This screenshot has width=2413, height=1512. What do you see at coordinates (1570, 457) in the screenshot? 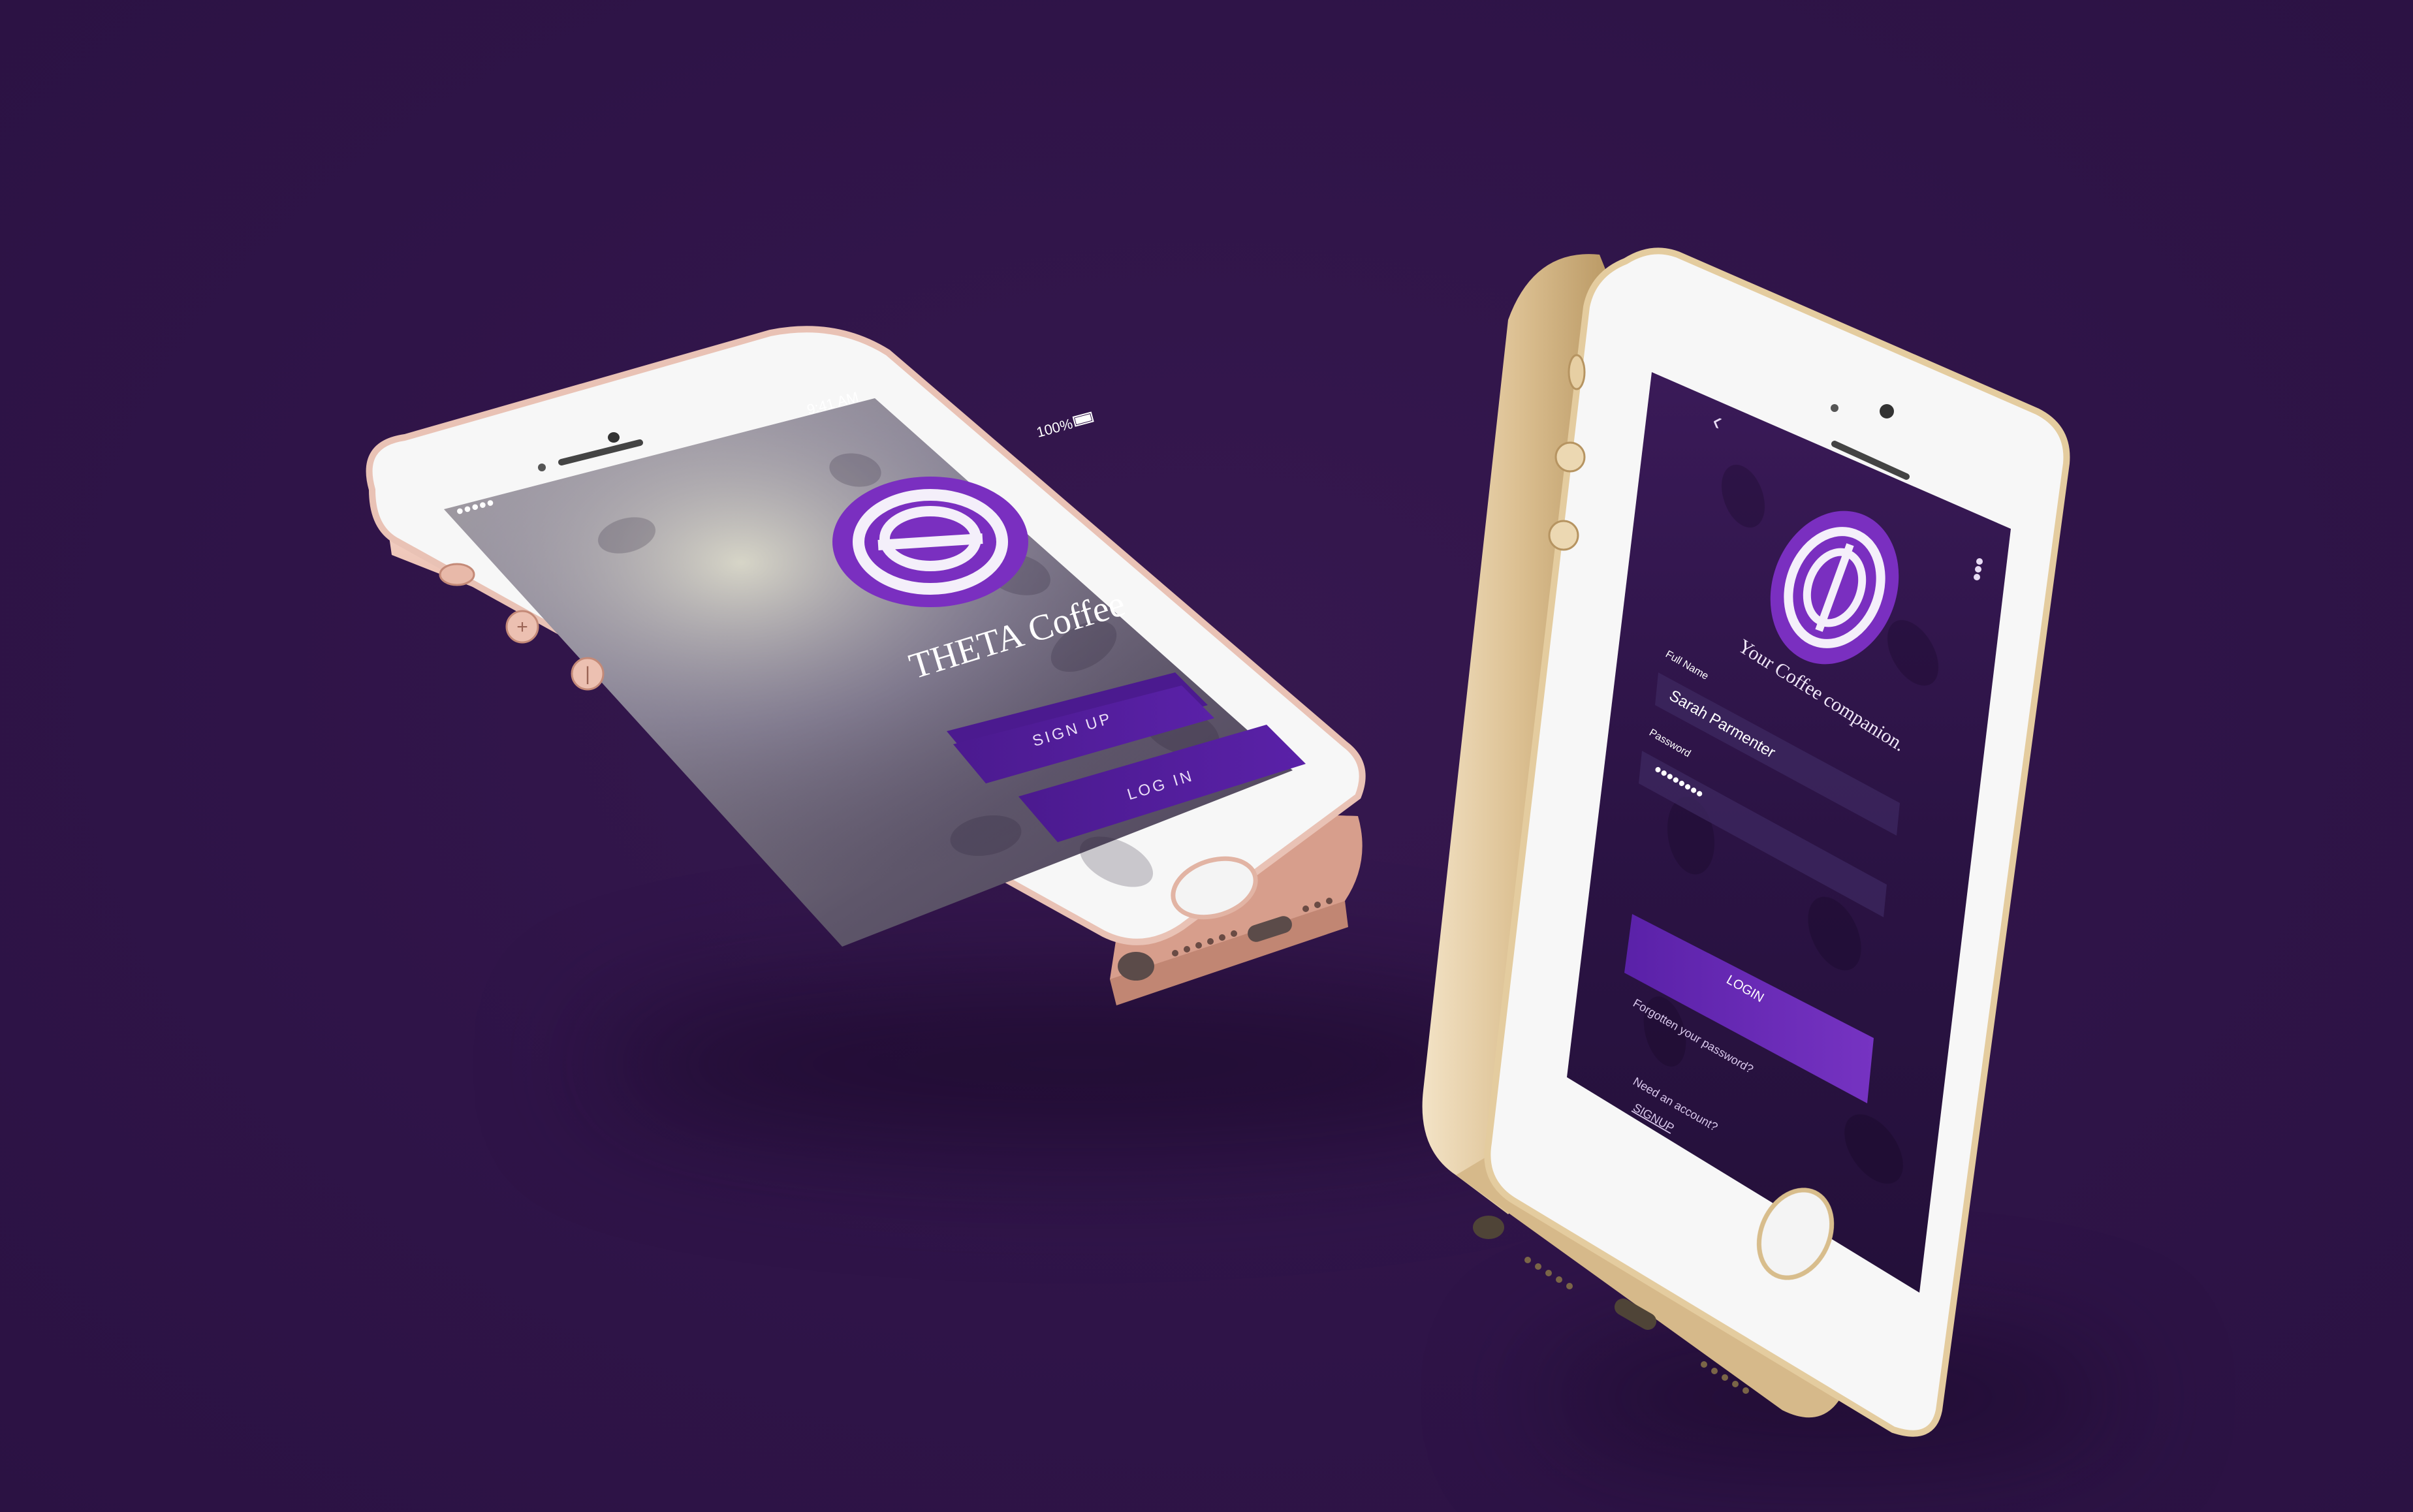
I see `phone-b-volume-up` at bounding box center [1570, 457].